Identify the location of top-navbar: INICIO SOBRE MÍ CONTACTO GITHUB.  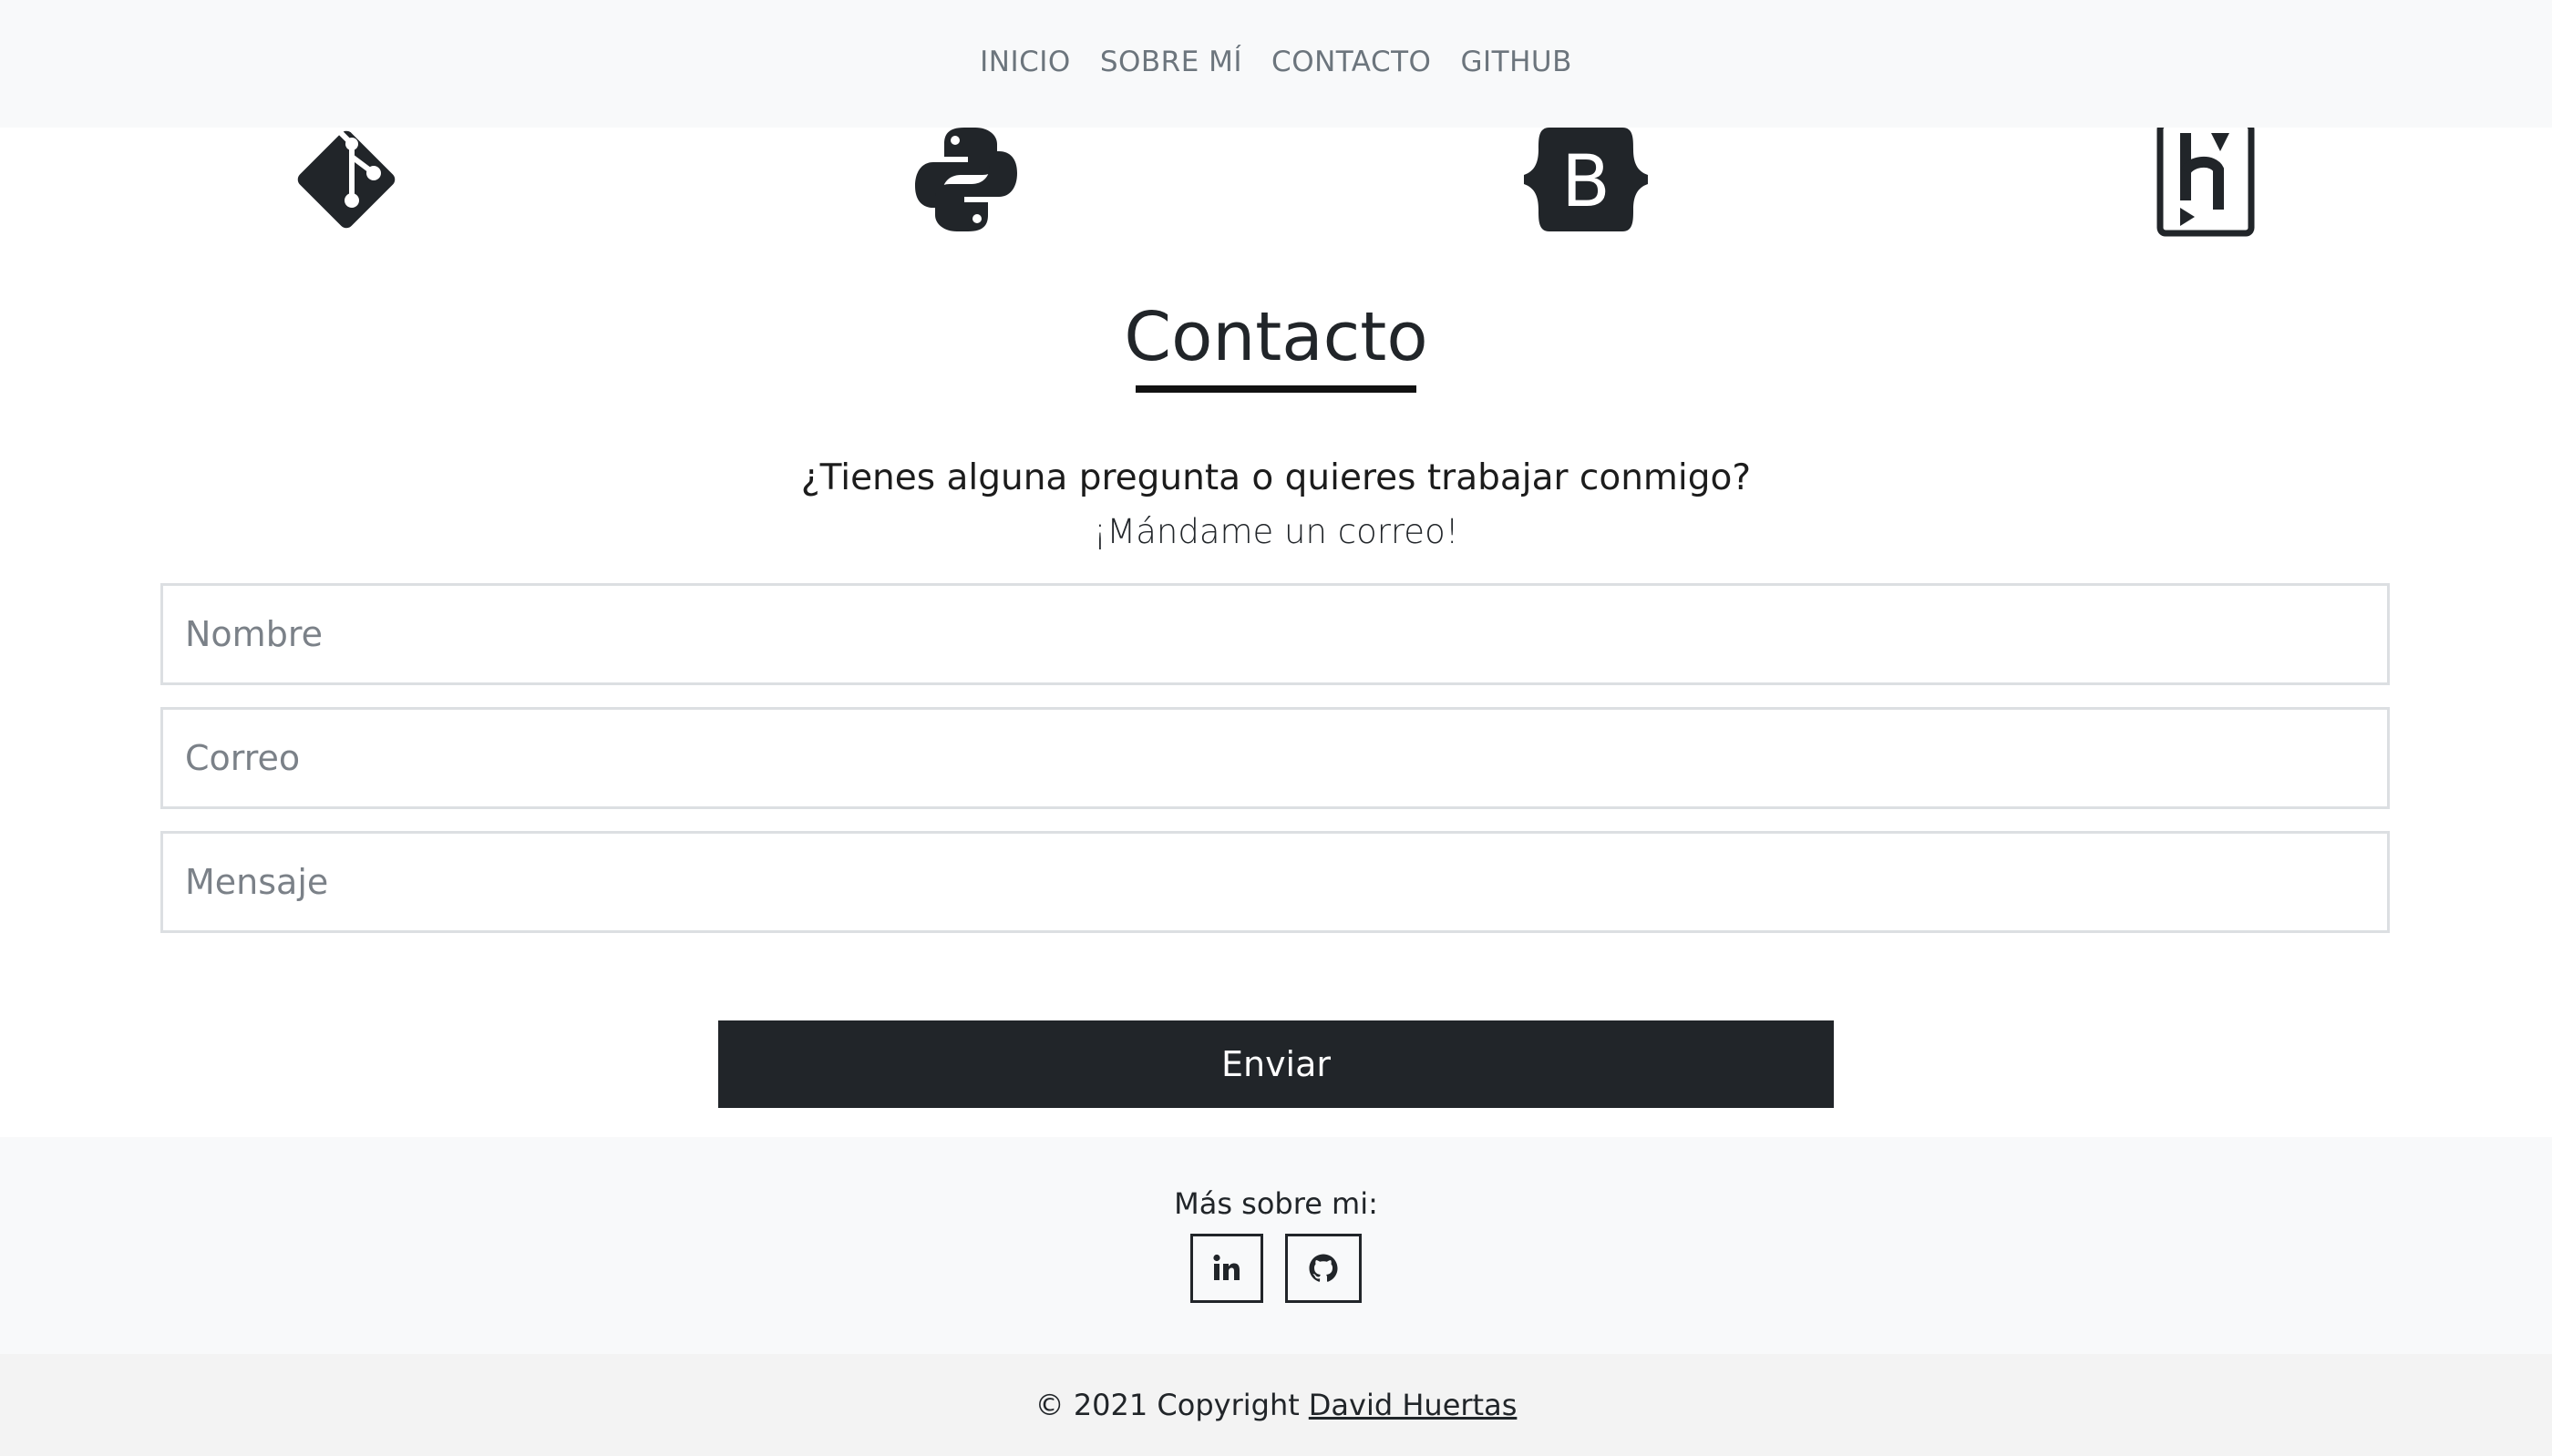
(1276, 64).